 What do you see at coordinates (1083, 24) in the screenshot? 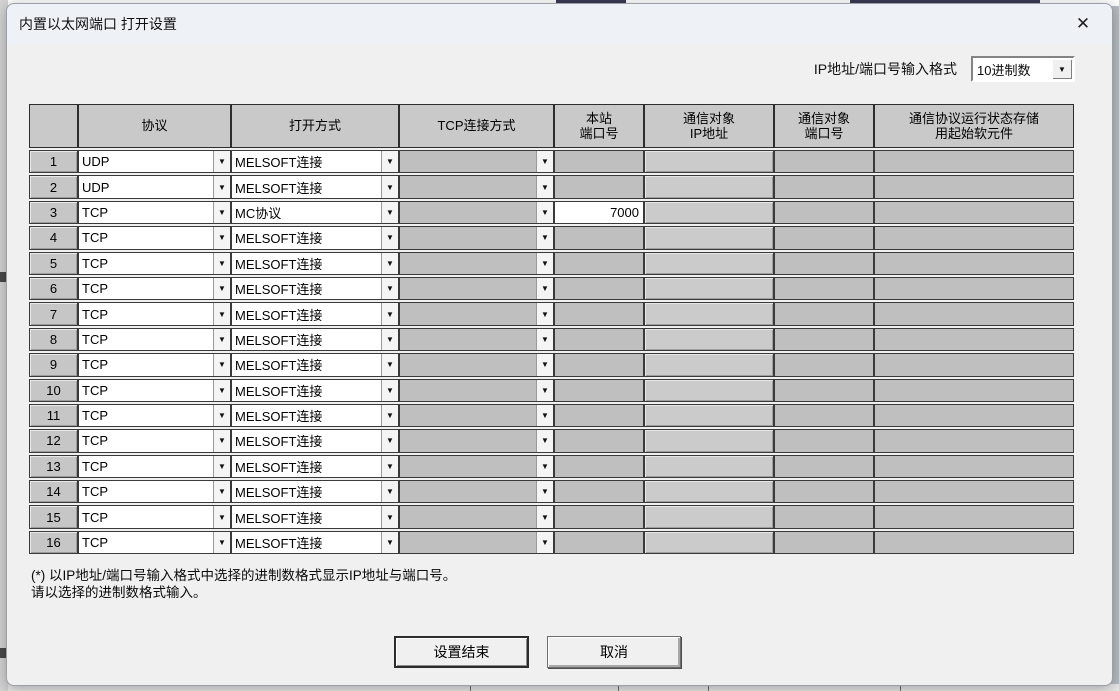
I see `close-icon: ✕` at bounding box center [1083, 24].